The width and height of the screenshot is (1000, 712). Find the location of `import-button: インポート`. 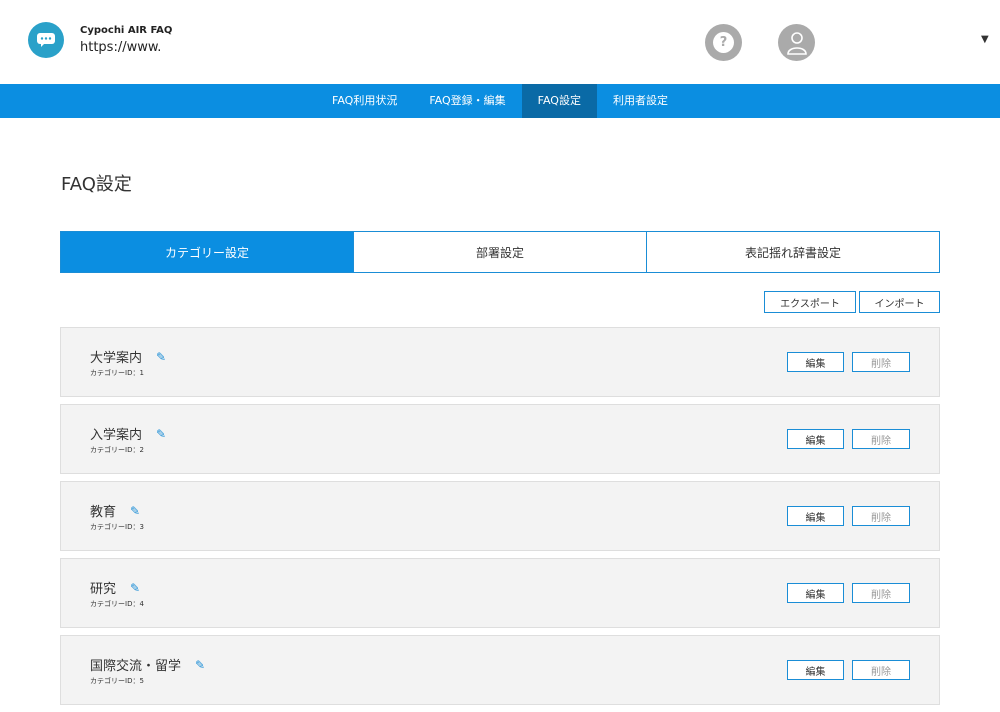

import-button: インポート is located at coordinates (899, 302).